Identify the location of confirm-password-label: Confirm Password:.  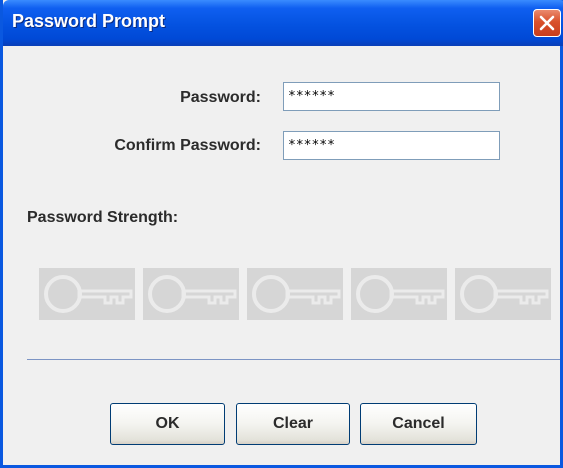
(187, 145).